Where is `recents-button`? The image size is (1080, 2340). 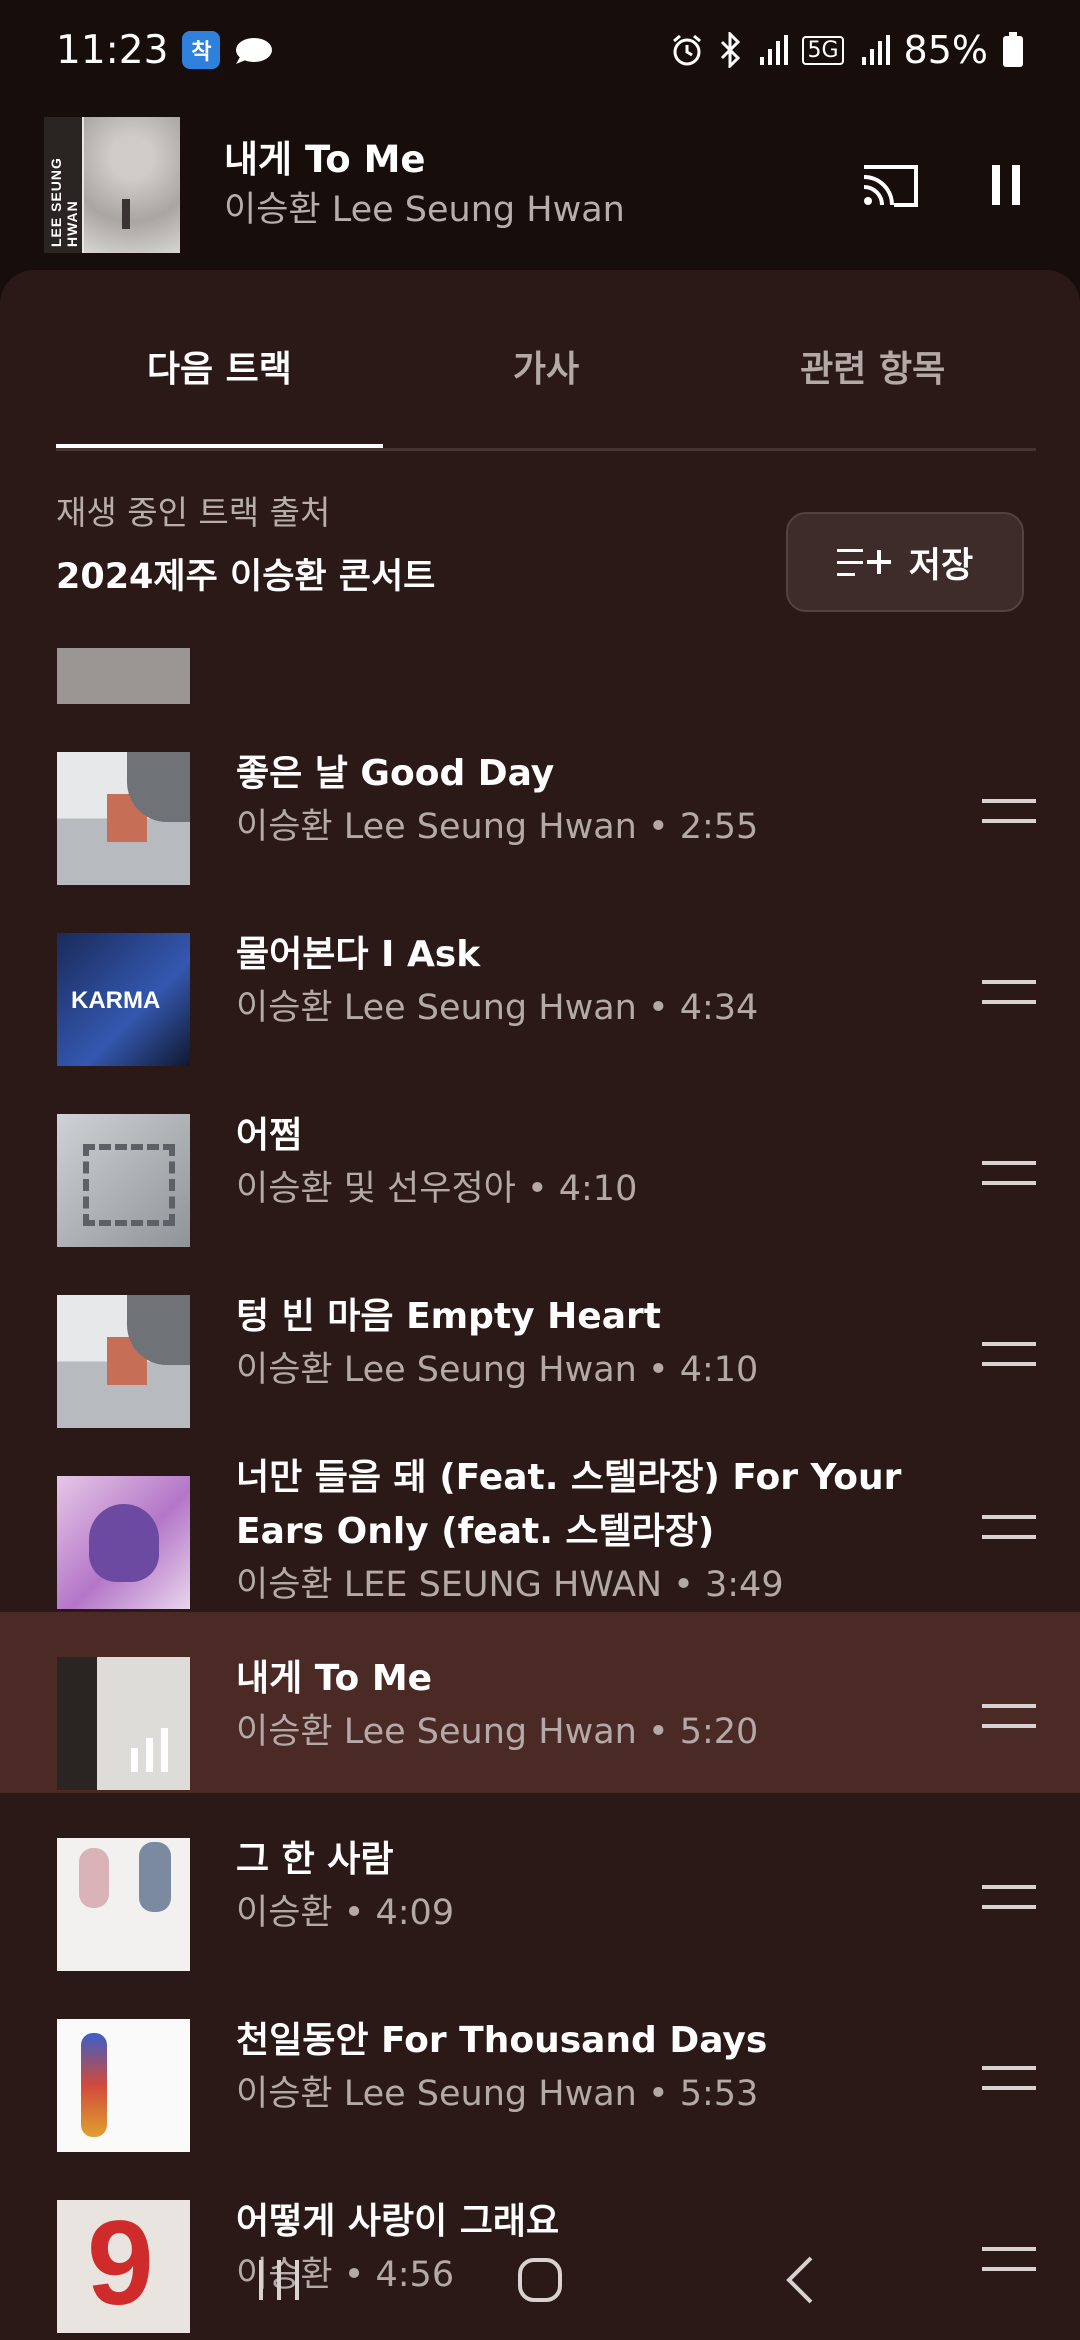
recents-button is located at coordinates (280, 2280).